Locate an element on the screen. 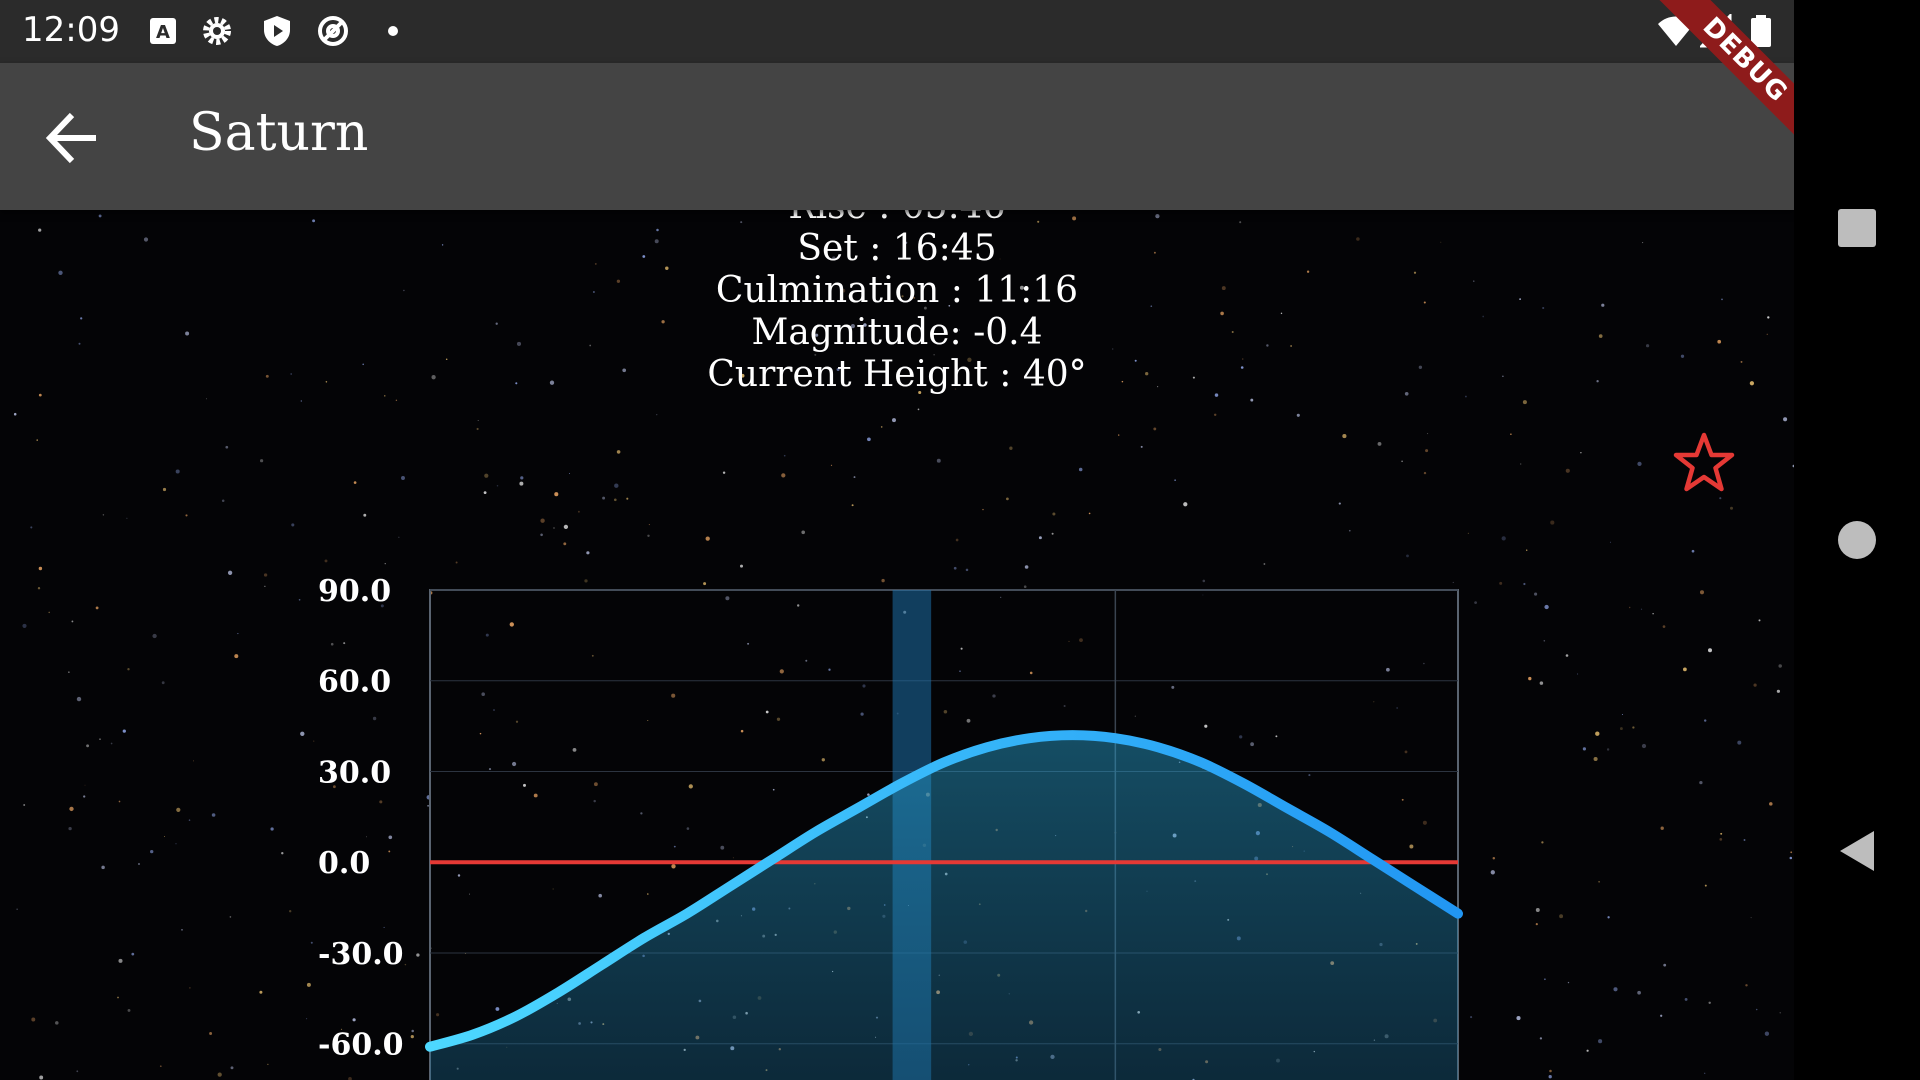 The width and height of the screenshot is (1920, 1080). y-tick-label: 90.0 is located at coordinates (354, 591).